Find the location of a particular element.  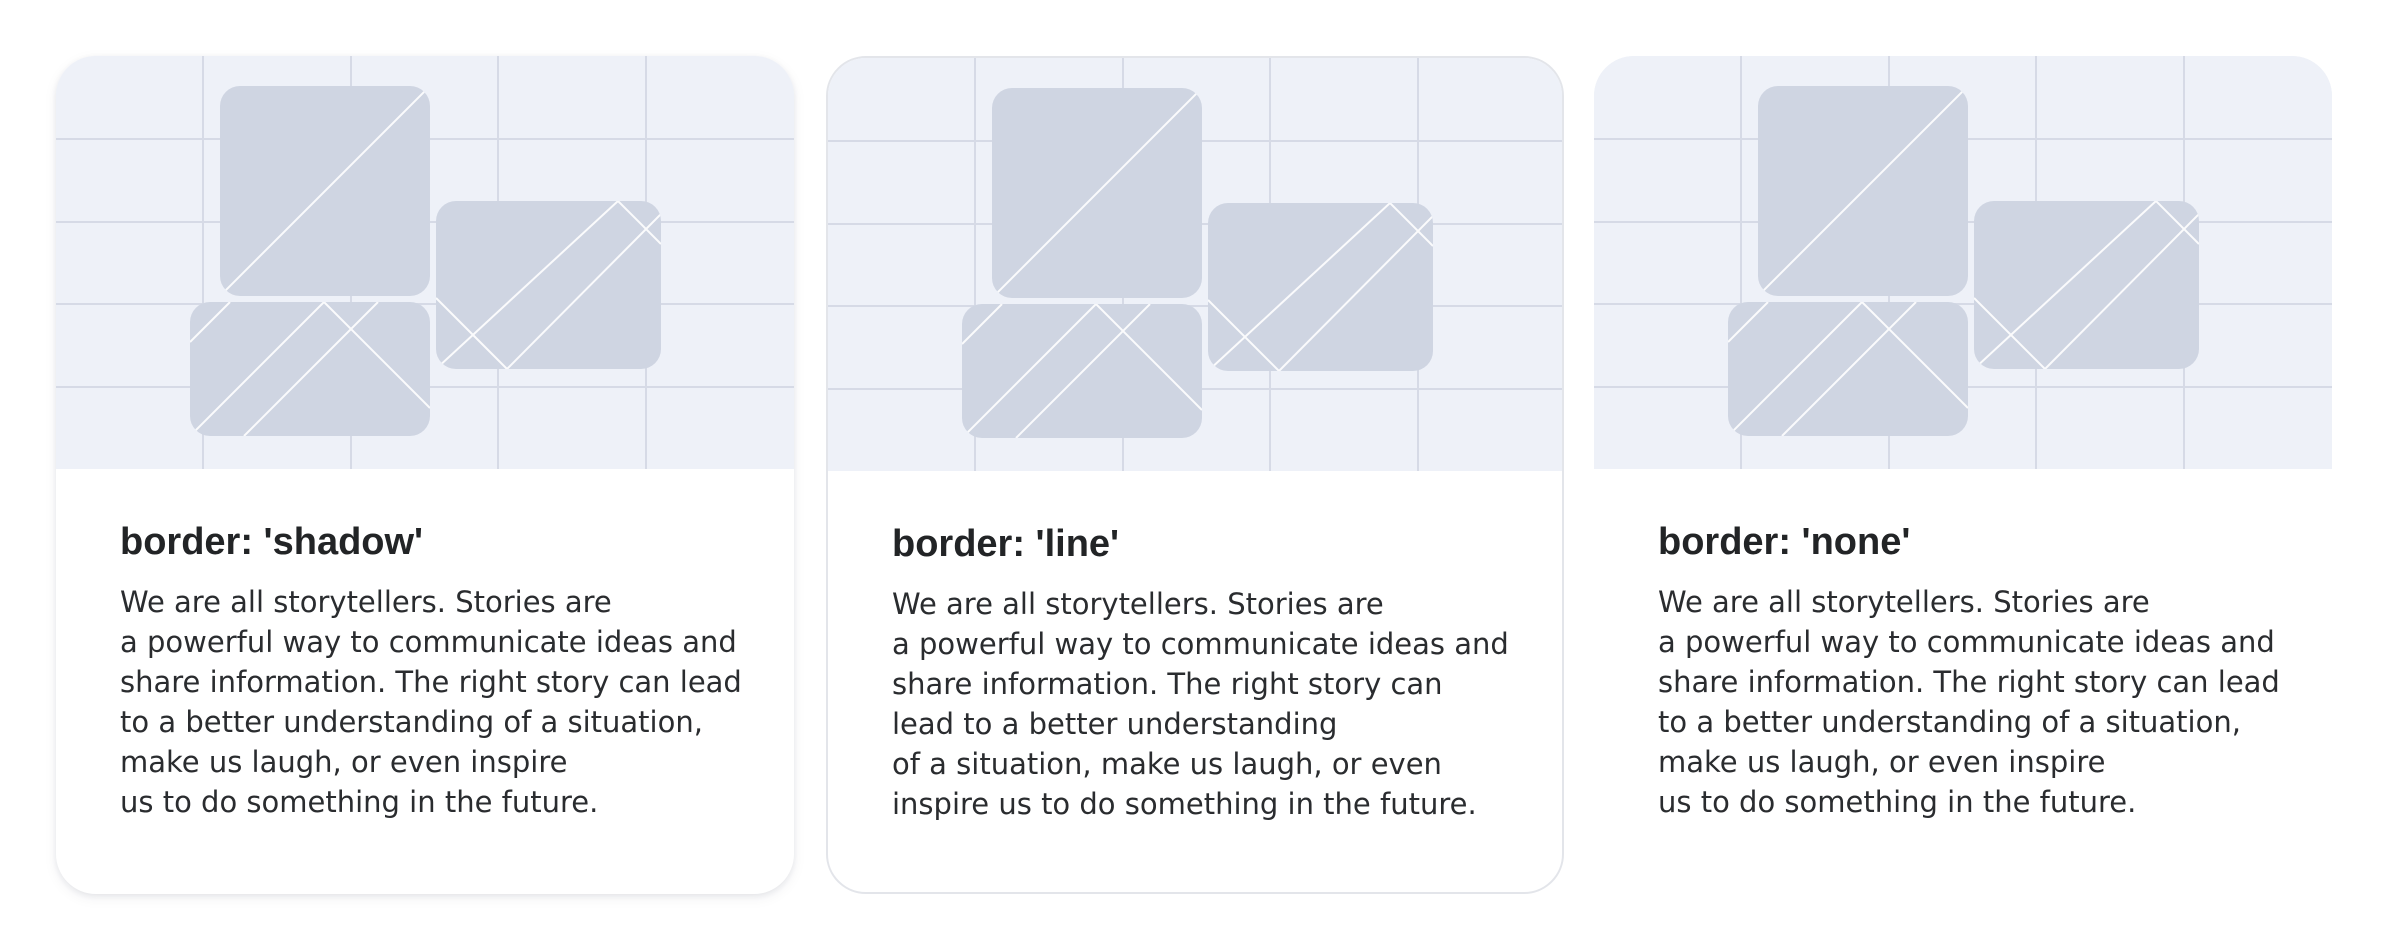

card-title: border: 'shadow' is located at coordinates (272, 542).